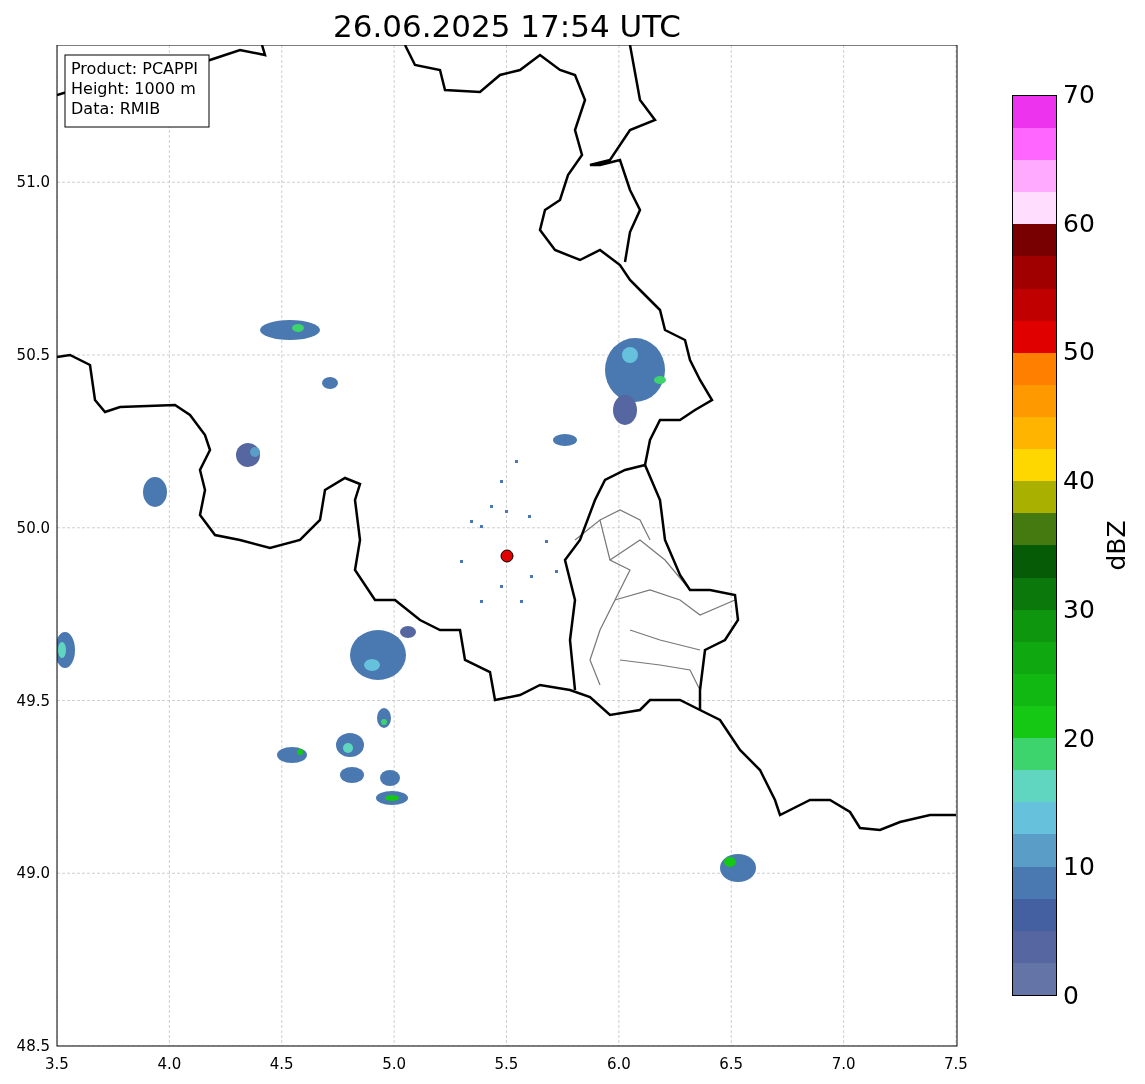 The height and width of the screenshot is (1084, 1145). Describe the element at coordinates (33, 700) in the screenshot. I see `y-tick-label: 49.5` at that location.